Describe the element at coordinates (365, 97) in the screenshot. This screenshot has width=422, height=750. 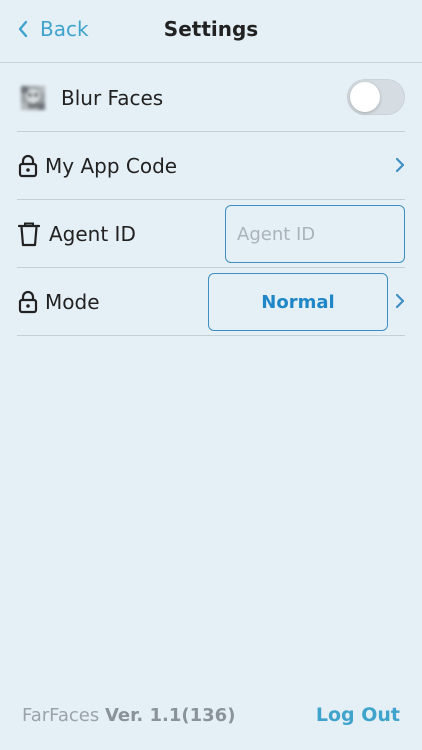
I see `toggle-knob` at that location.